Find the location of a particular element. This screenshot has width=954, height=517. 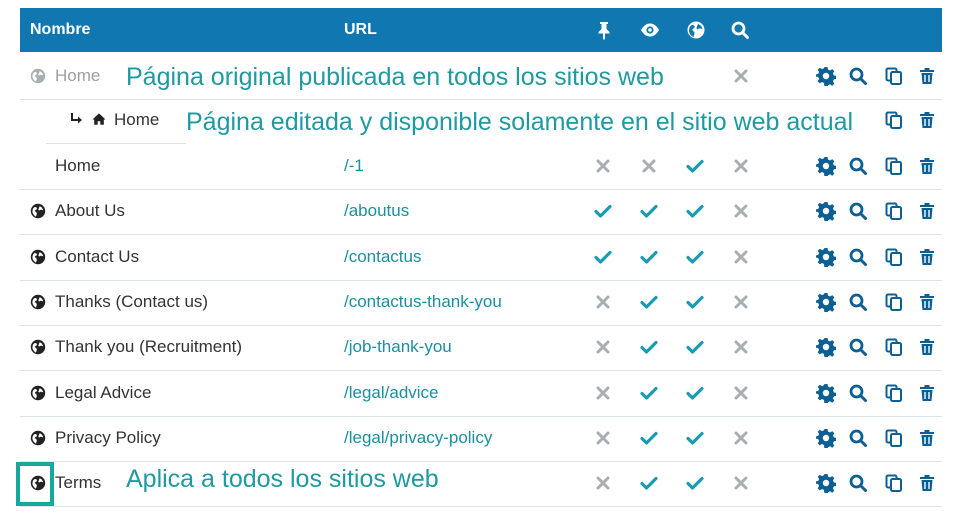

table-row: Legal Advice/legal/advice is located at coordinates (481, 394).